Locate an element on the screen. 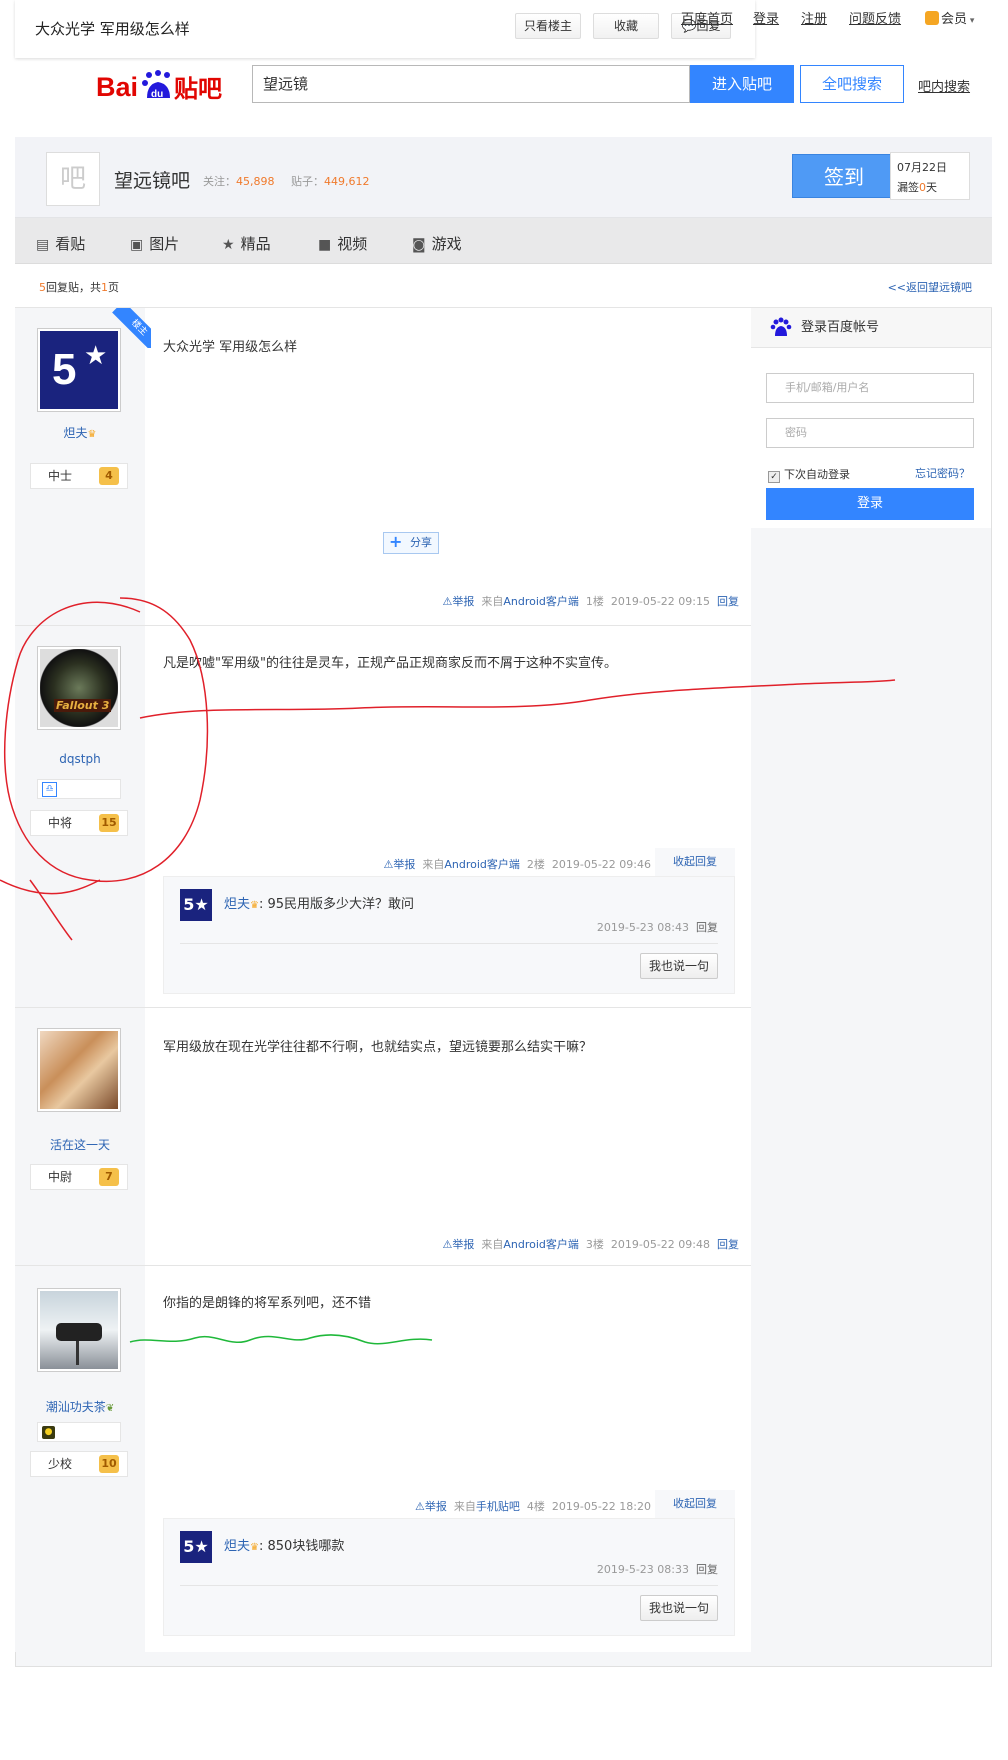  user-rank: 中将 15 is located at coordinates (79, 823).